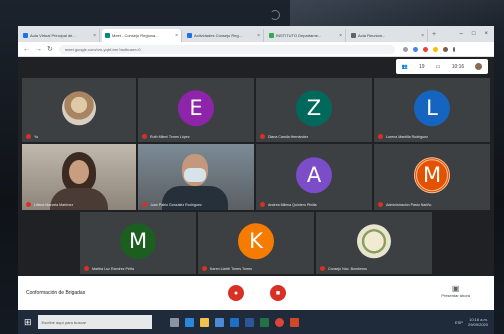 This screenshot has width=504, height=334. Describe the element at coordinates (445, 49) in the screenshot. I see `profile-avatar` at that location.